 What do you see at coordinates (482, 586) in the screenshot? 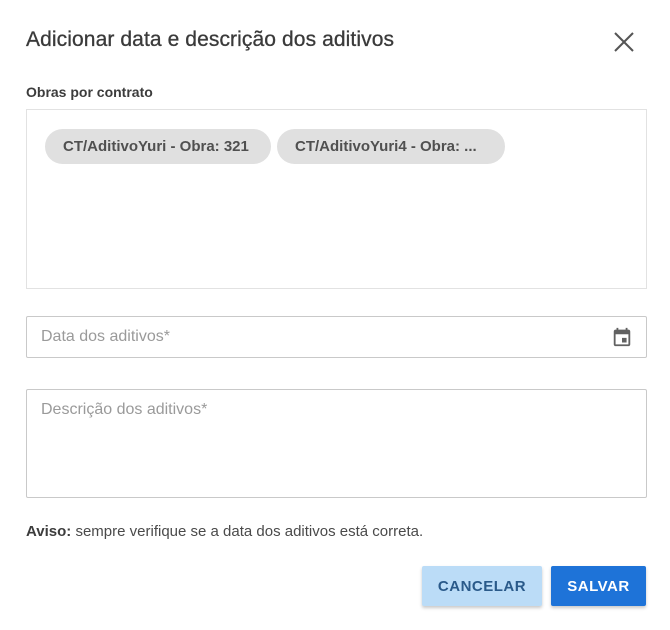
I see `cancel-button: CANCELAR` at bounding box center [482, 586].